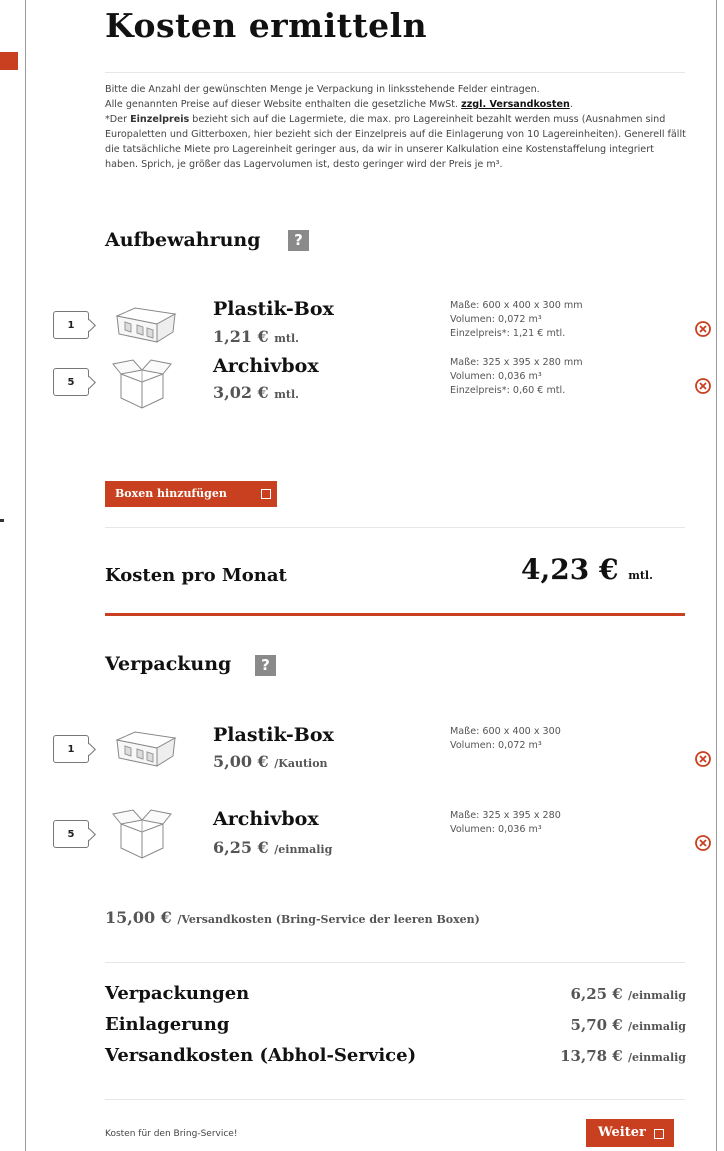 This screenshot has width=724, height=1151. Describe the element at coordinates (241, 761) in the screenshot. I see `price-value: 5,00 €` at that location.